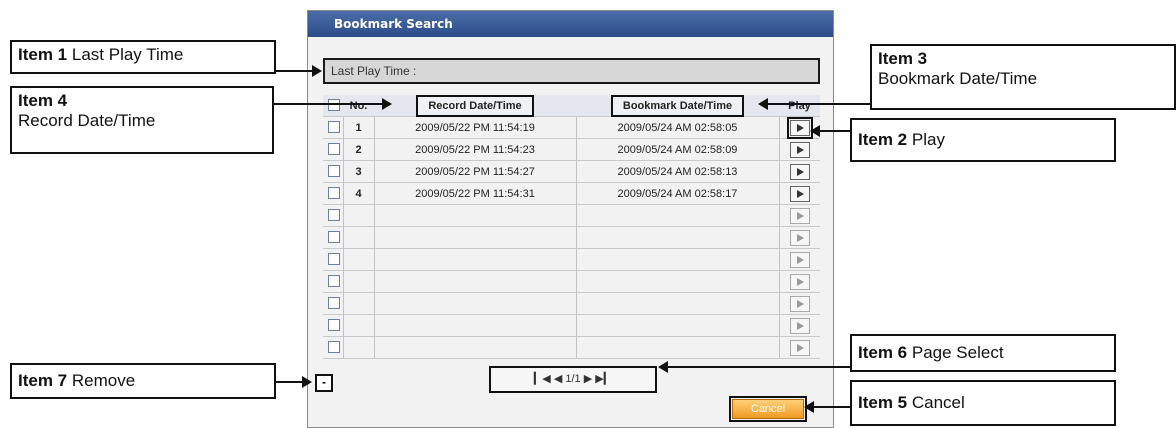  What do you see at coordinates (938, 402) in the screenshot?
I see `callout-item5-text: Cancel` at bounding box center [938, 402].